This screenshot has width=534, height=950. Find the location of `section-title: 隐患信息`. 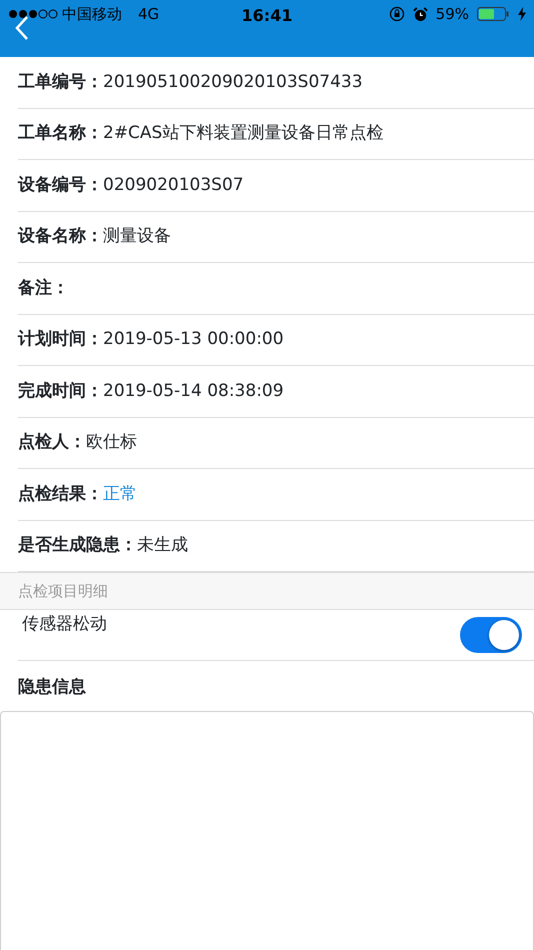

section-title: 隐患信息 is located at coordinates (52, 687).